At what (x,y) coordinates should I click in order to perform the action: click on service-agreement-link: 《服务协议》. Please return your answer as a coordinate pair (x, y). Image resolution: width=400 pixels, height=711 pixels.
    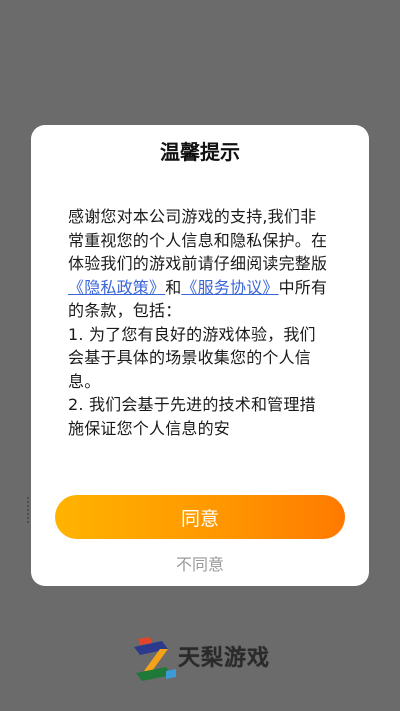
    Looking at the image, I should click on (229, 287).